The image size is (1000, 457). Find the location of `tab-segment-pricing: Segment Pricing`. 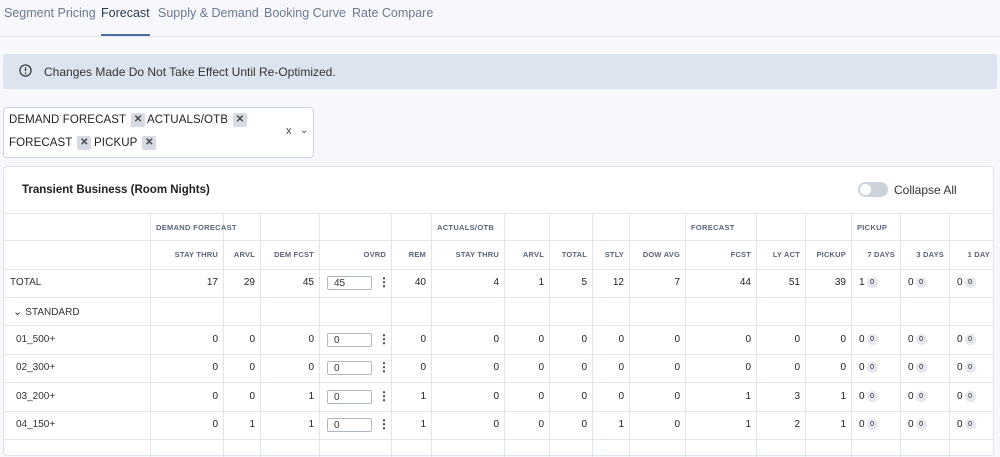

tab-segment-pricing: Segment Pricing is located at coordinates (50, 21).